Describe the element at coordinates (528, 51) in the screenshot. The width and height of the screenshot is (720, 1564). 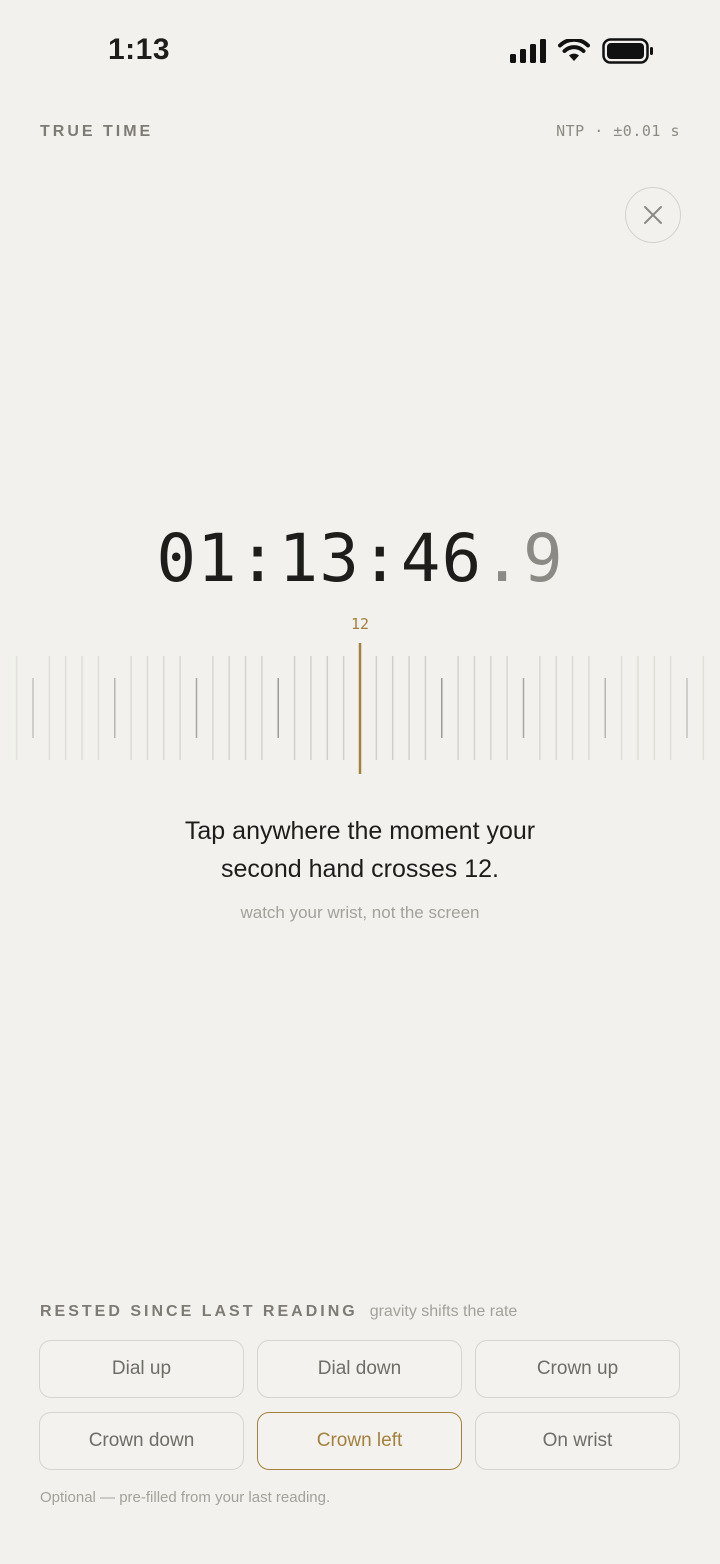
I see `cellular-signal-icon` at that location.